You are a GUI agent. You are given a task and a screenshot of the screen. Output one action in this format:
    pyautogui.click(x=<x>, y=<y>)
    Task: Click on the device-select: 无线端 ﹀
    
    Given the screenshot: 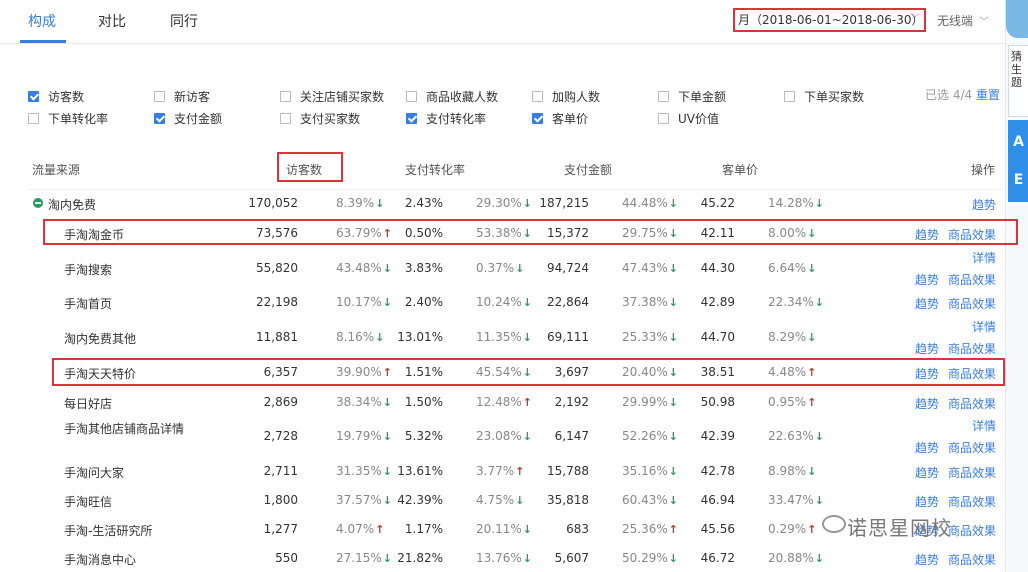 What is the action you would take?
    pyautogui.click(x=963, y=20)
    